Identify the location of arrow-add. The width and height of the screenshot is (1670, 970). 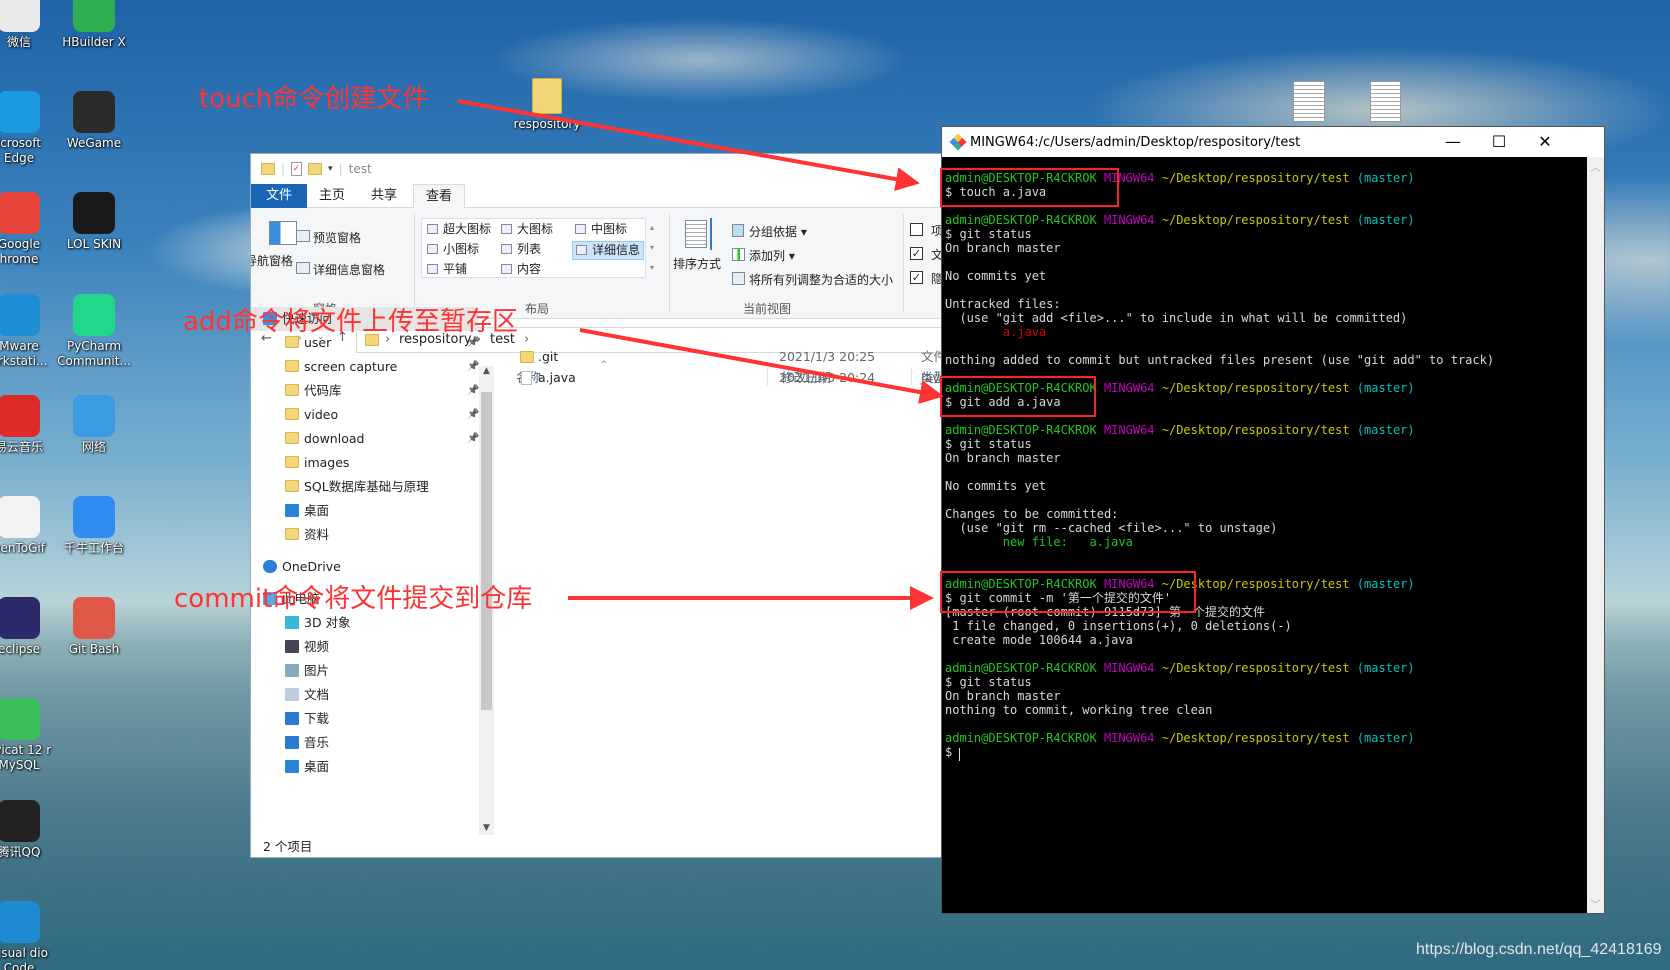
(761, 366).